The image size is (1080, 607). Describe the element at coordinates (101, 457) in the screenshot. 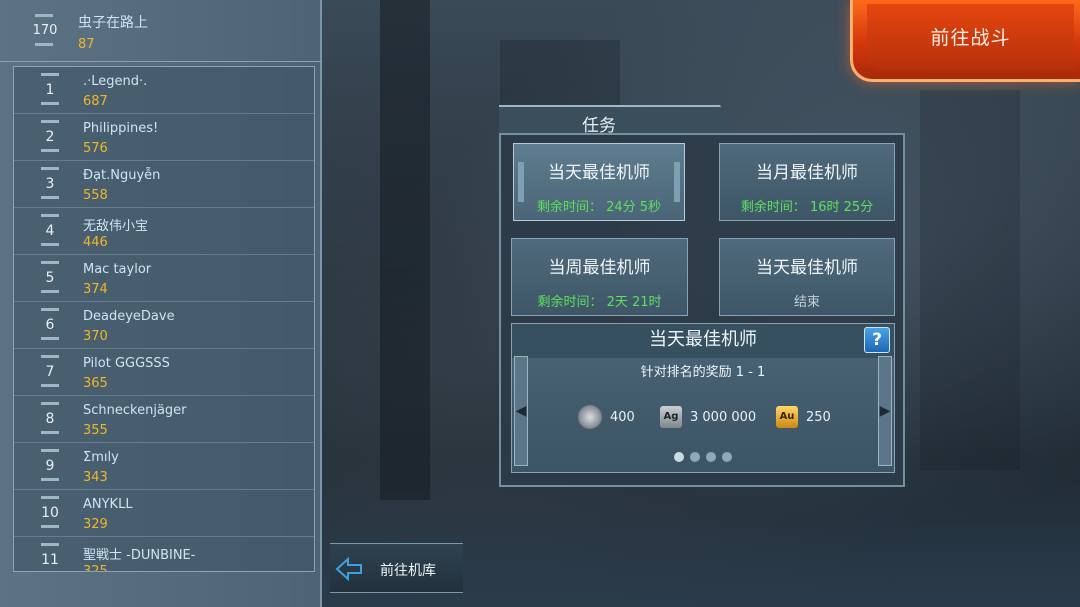

I see `rank-player-name: Σmıly` at that location.